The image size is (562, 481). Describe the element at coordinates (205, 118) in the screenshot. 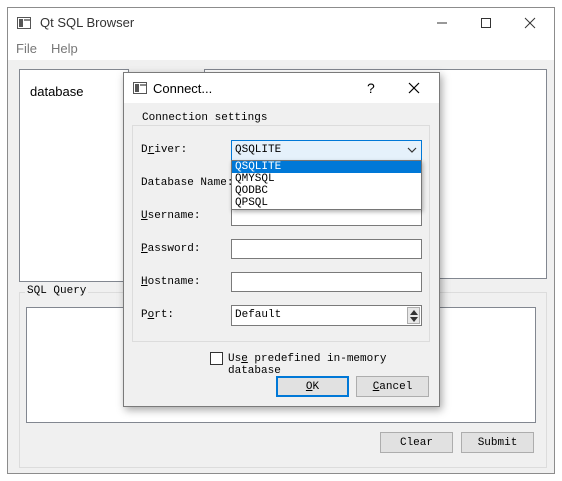

I see `connection-settings-label: Connection settings` at that location.